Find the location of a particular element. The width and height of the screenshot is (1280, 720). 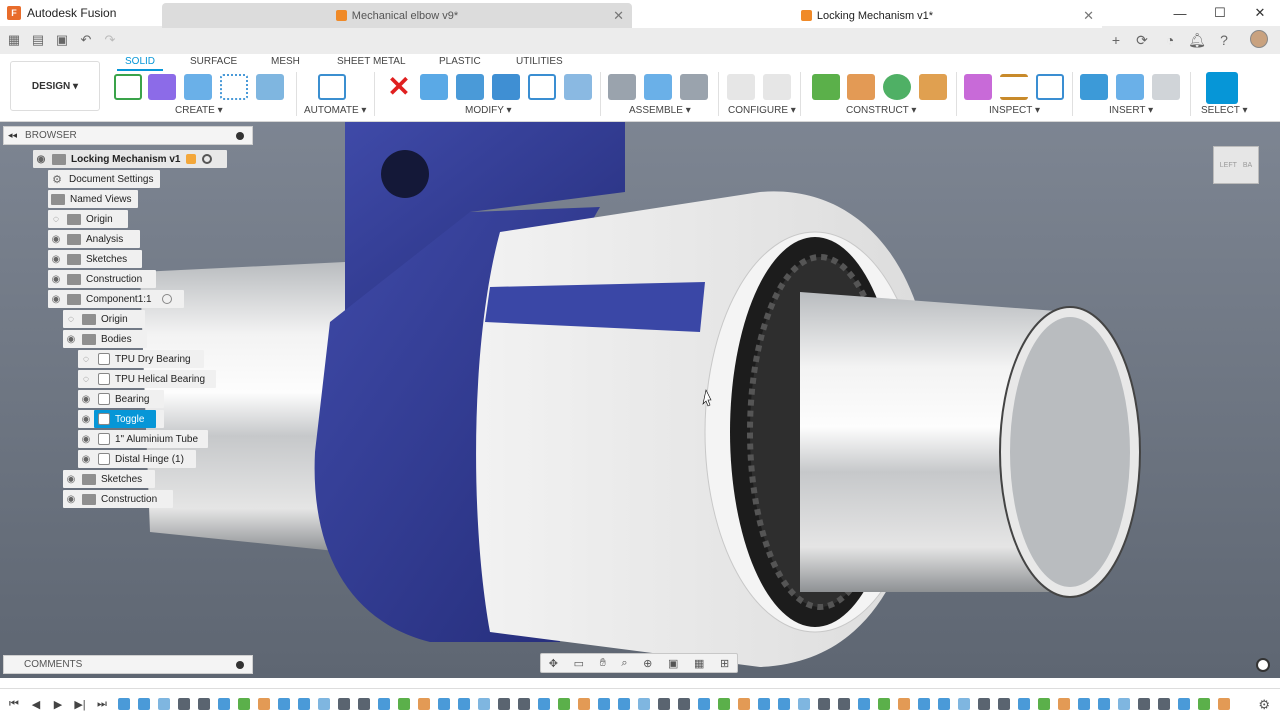

close-tab-icon: ✕ is located at coordinates (618, 16).